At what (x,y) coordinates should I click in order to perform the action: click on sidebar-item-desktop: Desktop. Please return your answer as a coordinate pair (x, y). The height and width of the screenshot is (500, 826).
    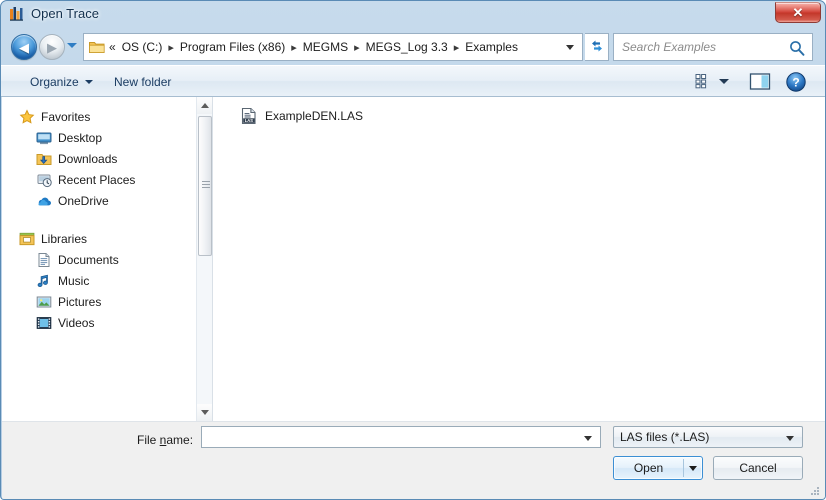
    Looking at the image, I should click on (92, 137).